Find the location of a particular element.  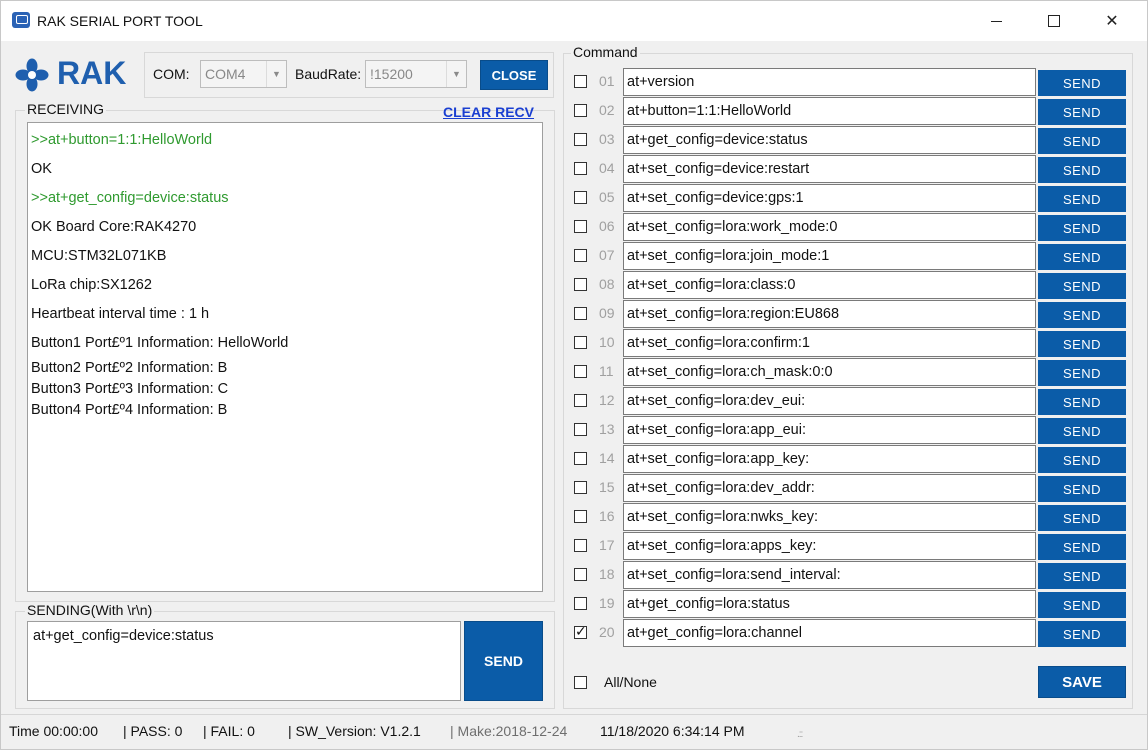

title-bar: RAK SERIAL PORT TOOL ✕ is located at coordinates (574, 21).